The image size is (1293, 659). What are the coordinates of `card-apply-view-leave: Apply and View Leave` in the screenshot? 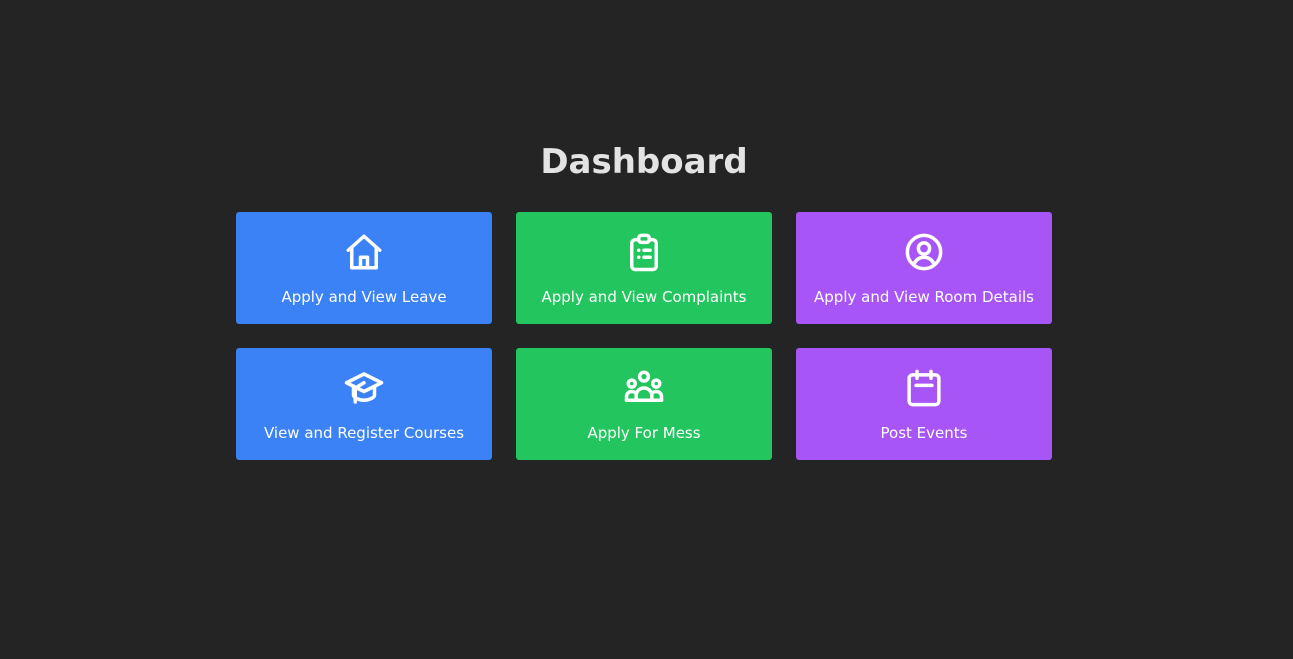 It's located at (364, 268).